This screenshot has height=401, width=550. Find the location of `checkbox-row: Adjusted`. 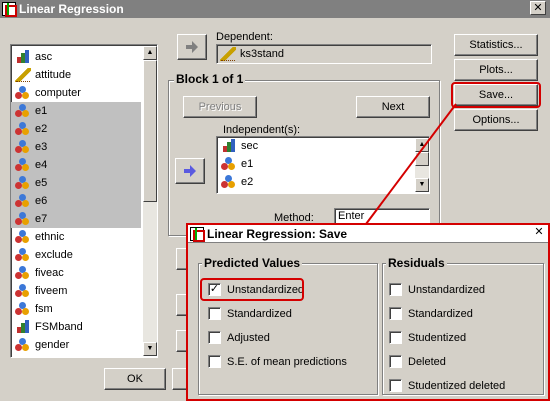

checkbox-row: Adjusted is located at coordinates (239, 337).